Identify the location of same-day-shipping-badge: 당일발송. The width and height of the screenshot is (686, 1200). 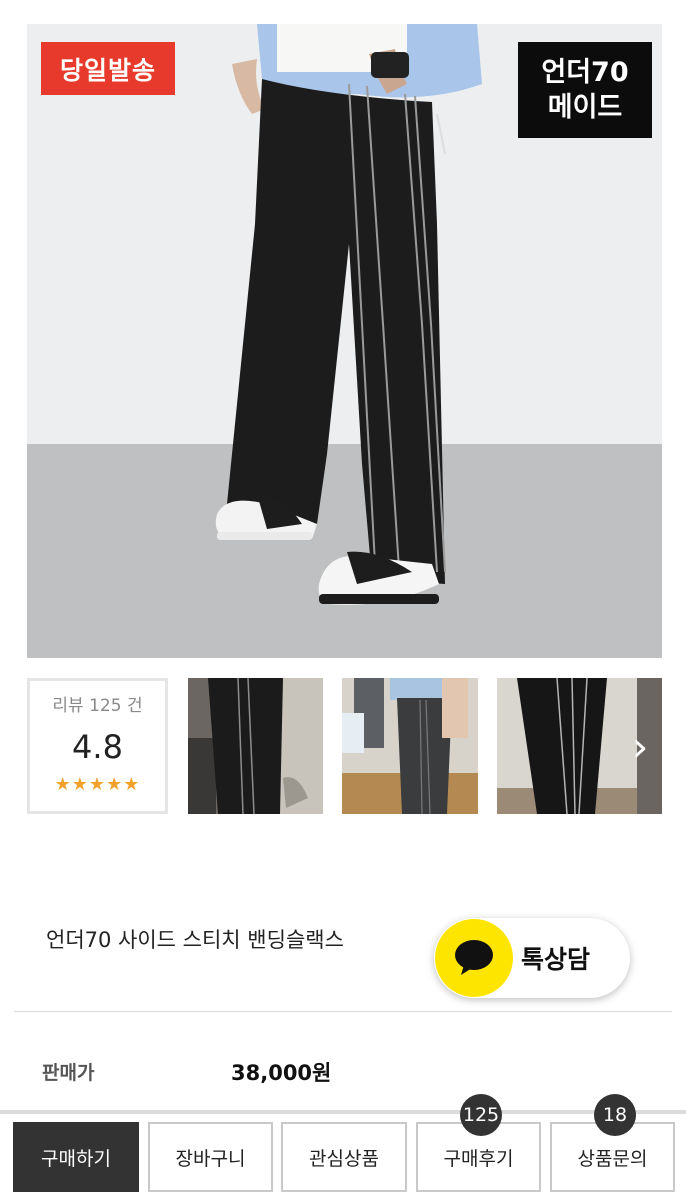
(108, 68).